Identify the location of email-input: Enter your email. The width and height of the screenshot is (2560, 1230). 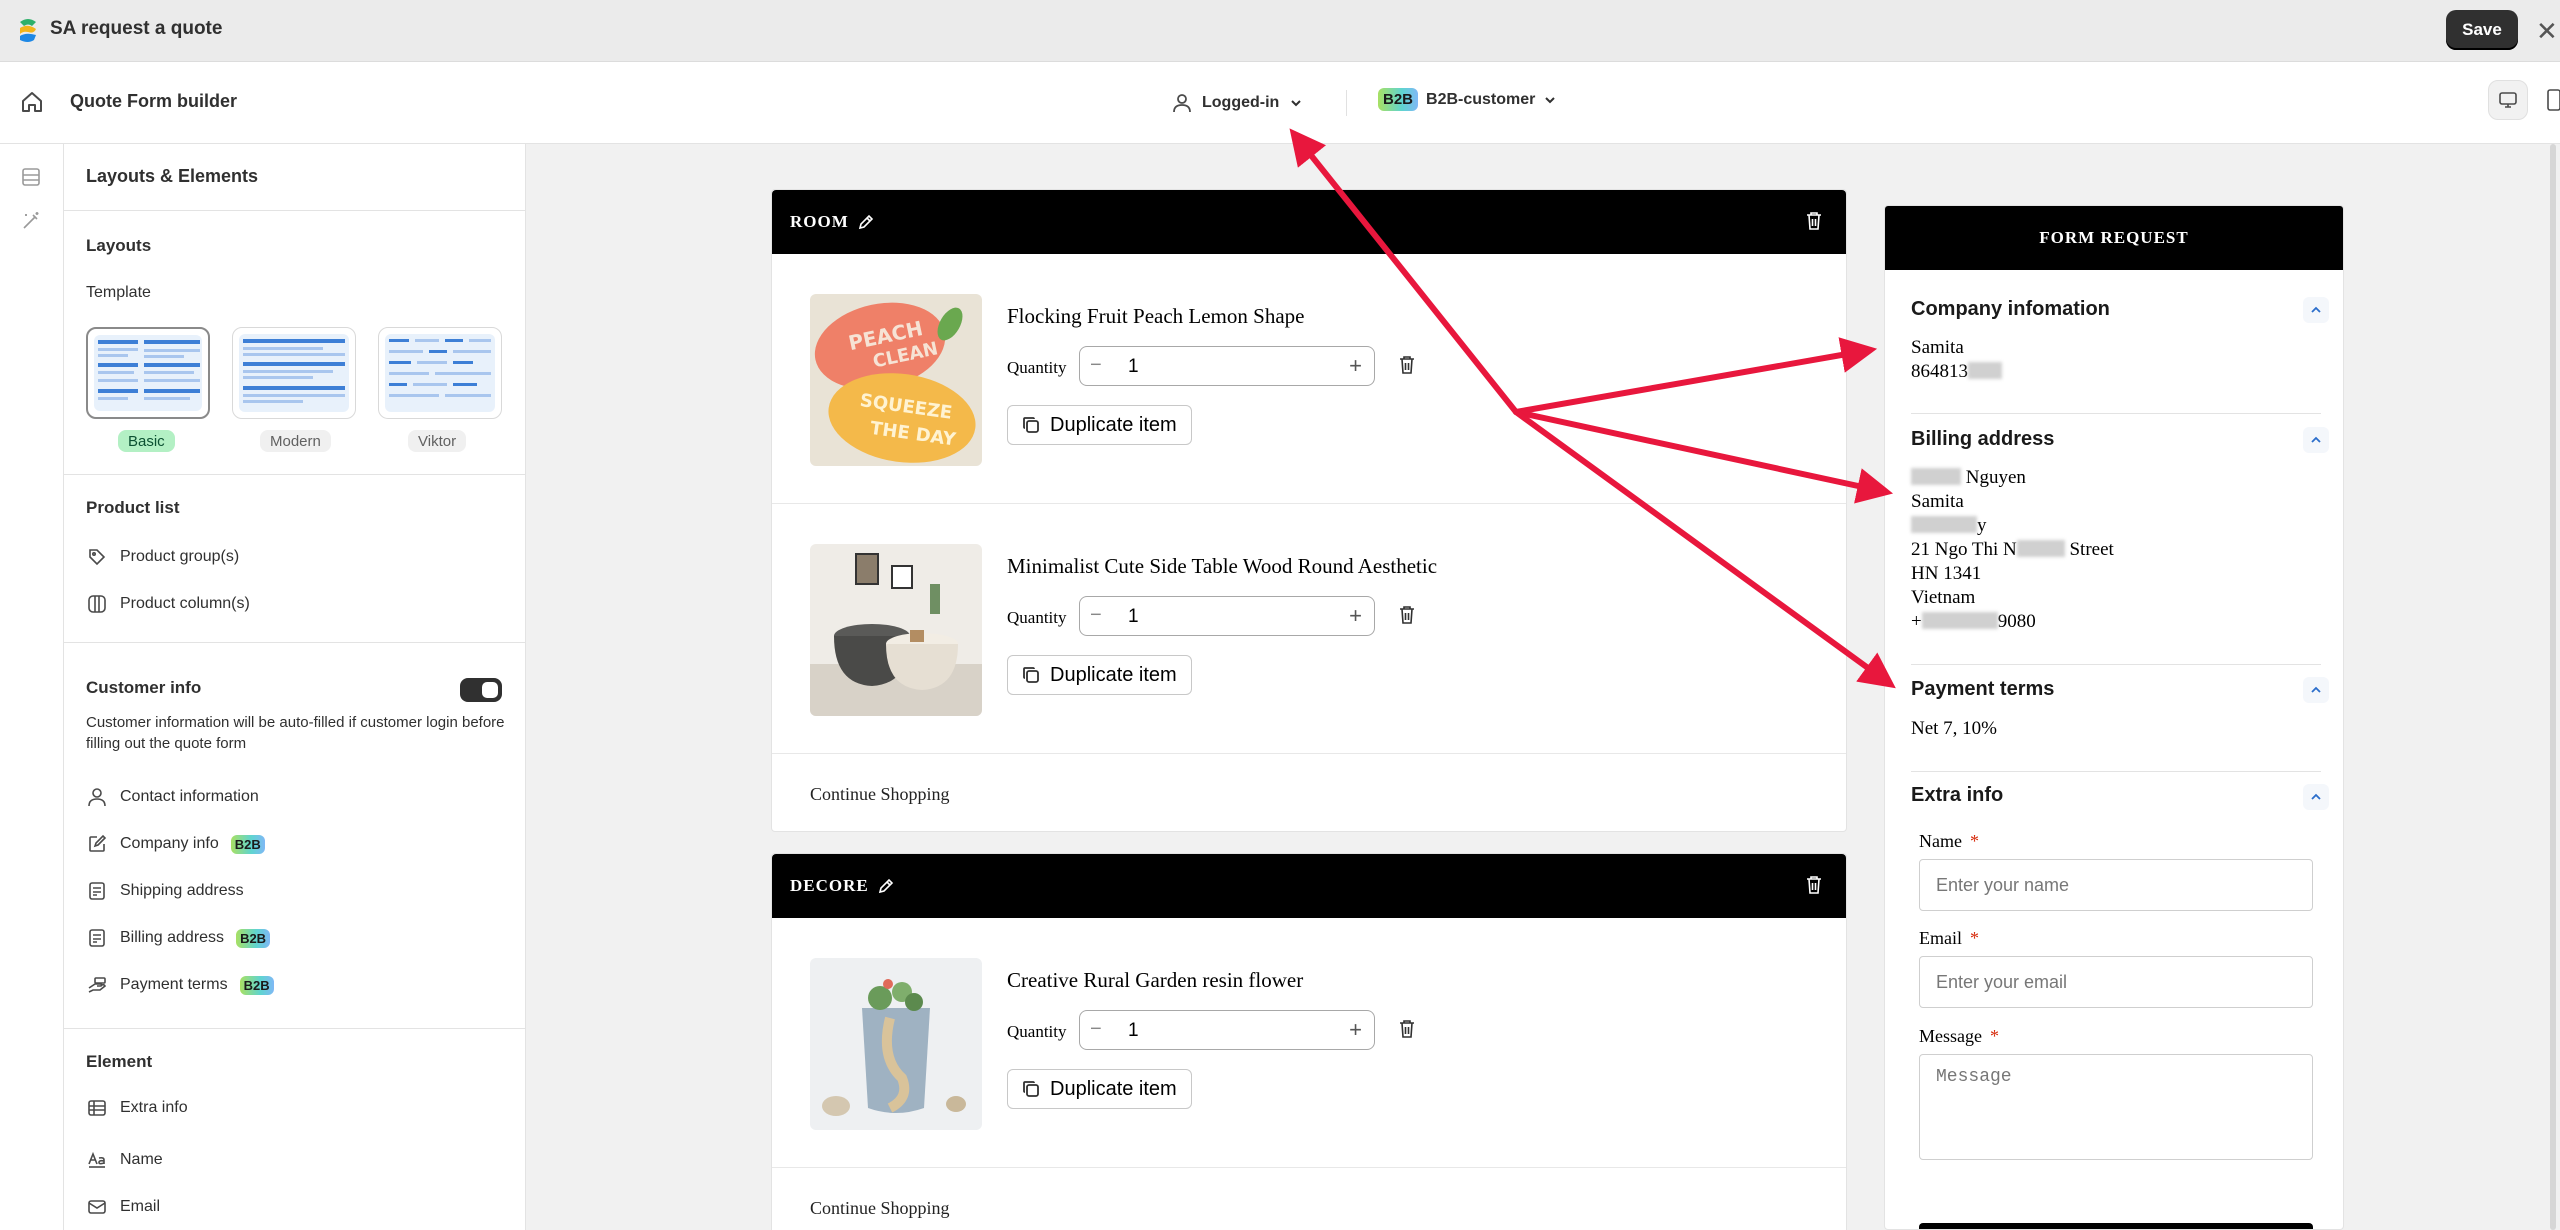
(2116, 982).